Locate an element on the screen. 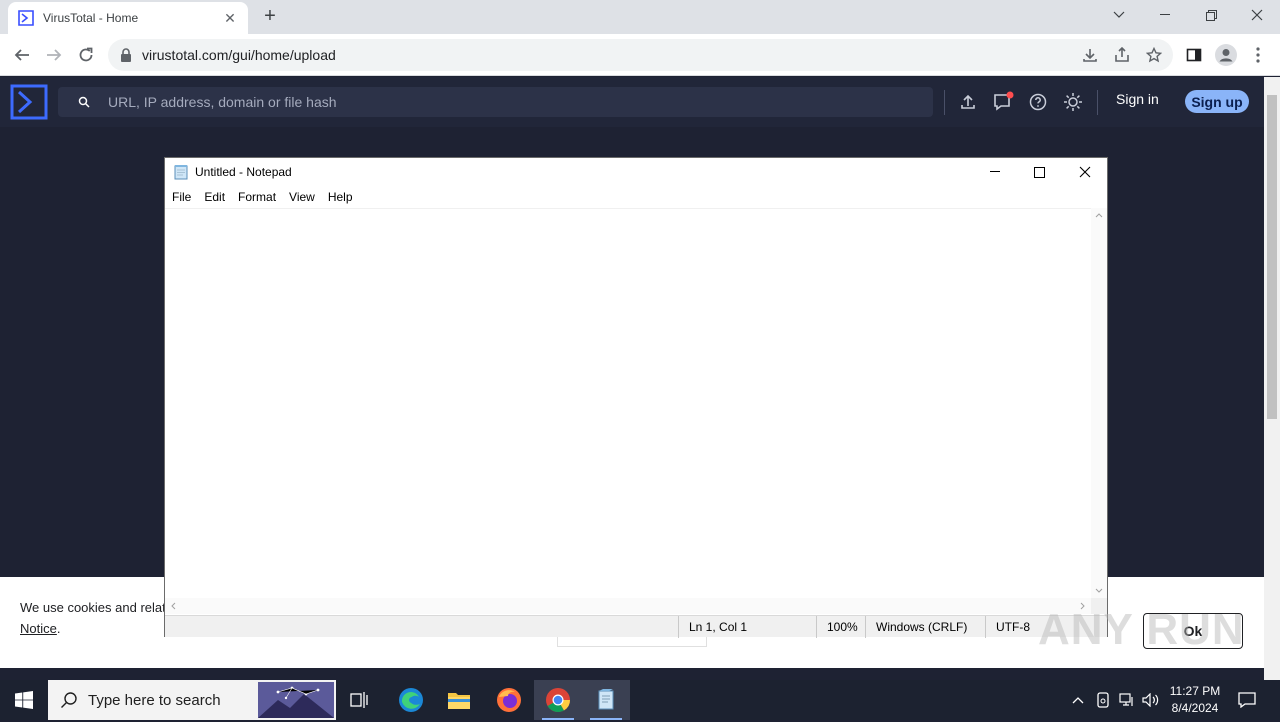 The width and height of the screenshot is (1280, 722). url-text: virustotal.com/gui/home/upload is located at coordinates (239, 55).